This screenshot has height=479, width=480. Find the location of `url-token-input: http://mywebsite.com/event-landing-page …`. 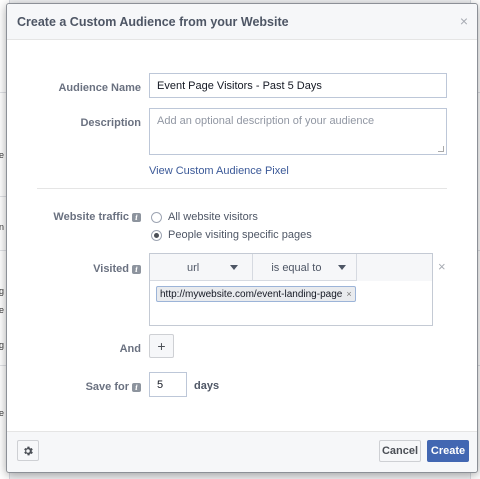

url-token-input: http://mywebsite.com/event-landing-page … is located at coordinates (291, 303).